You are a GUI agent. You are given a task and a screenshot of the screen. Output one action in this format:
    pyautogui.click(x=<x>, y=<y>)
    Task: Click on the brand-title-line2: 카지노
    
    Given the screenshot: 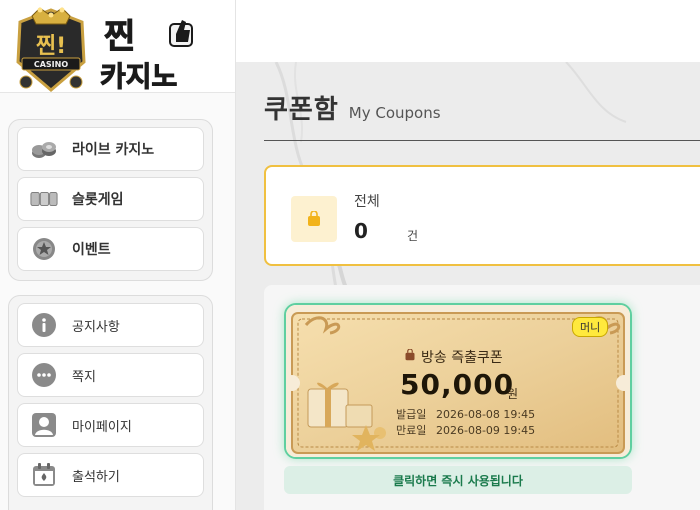 What is the action you would take?
    pyautogui.click(x=138, y=76)
    